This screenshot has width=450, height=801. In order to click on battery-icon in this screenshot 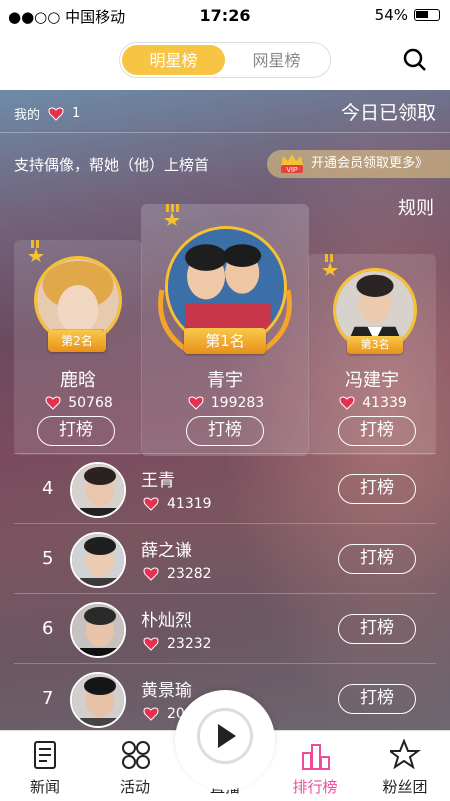, I will do `click(427, 15)`.